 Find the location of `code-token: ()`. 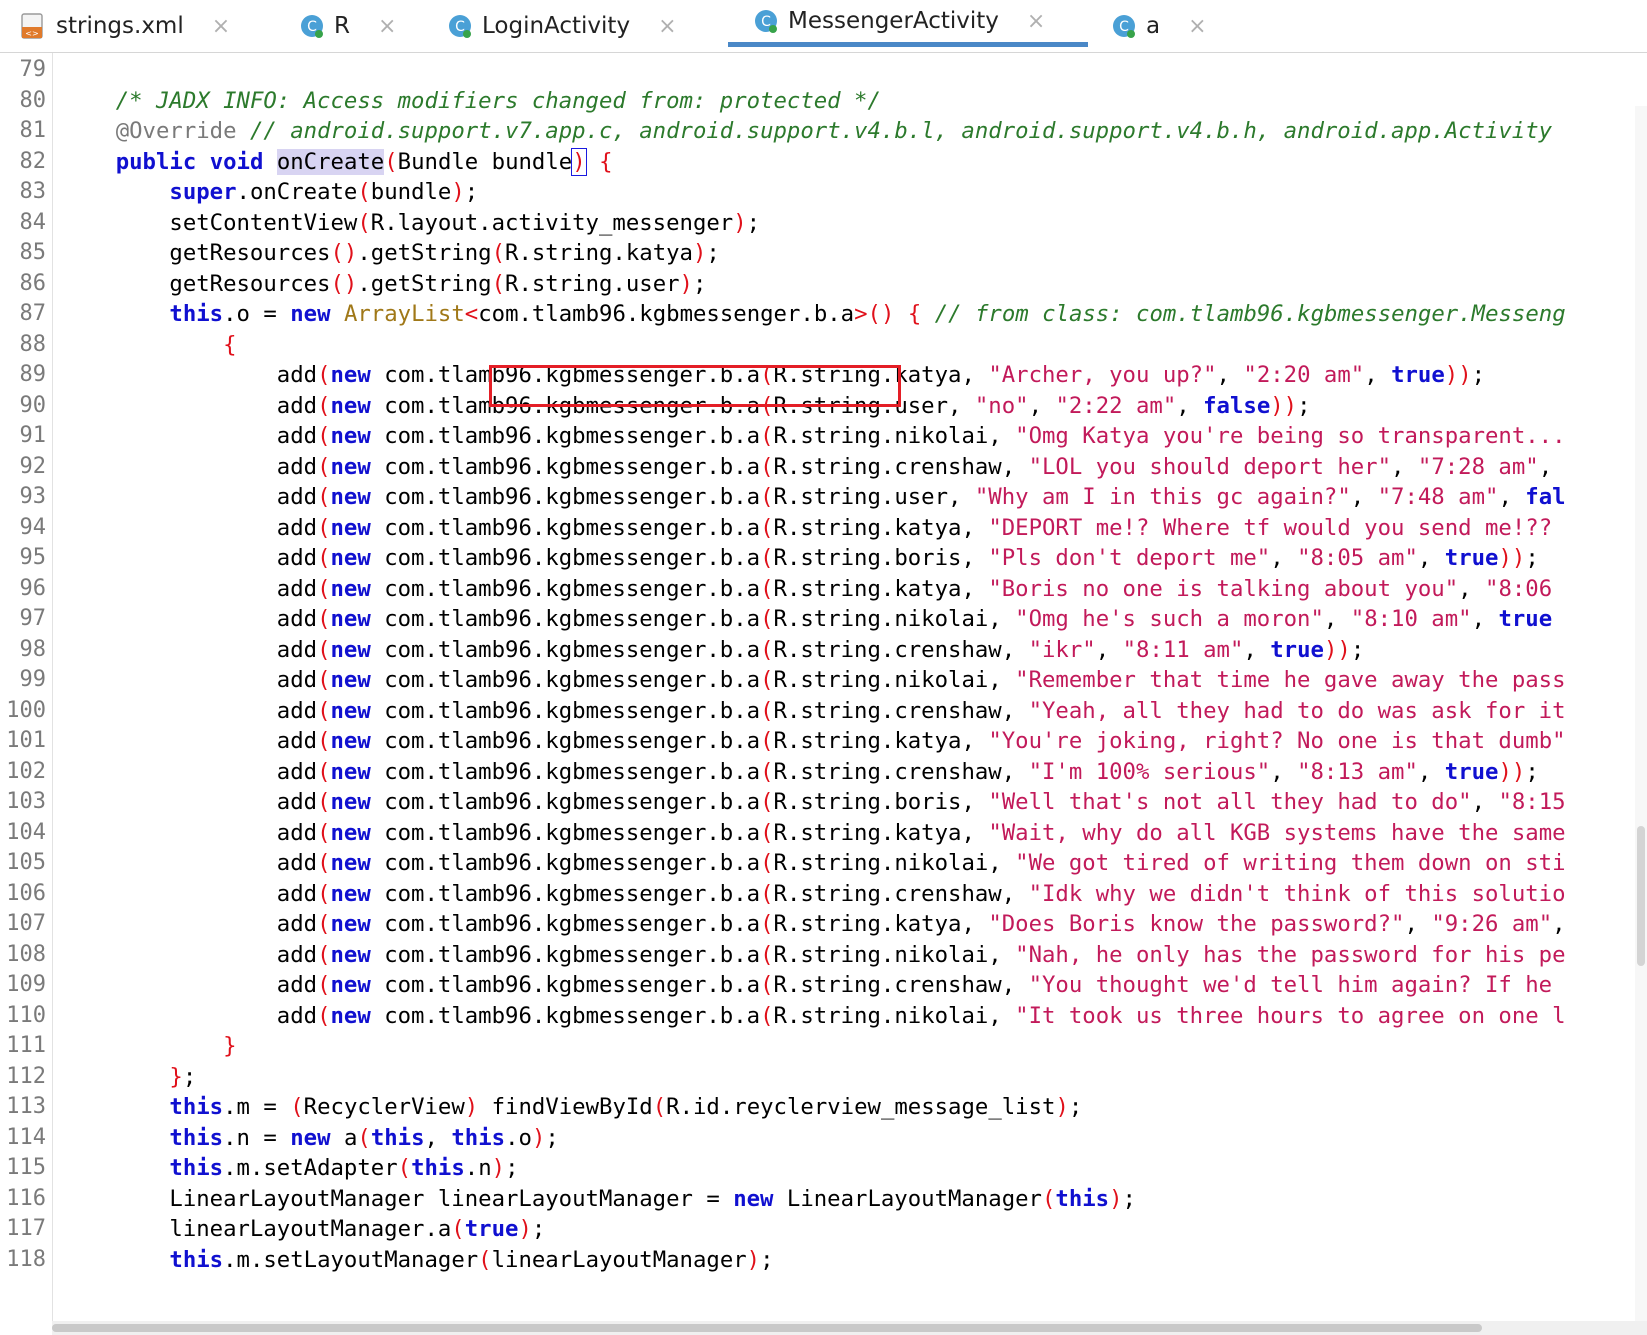

code-token: () is located at coordinates (344, 283).